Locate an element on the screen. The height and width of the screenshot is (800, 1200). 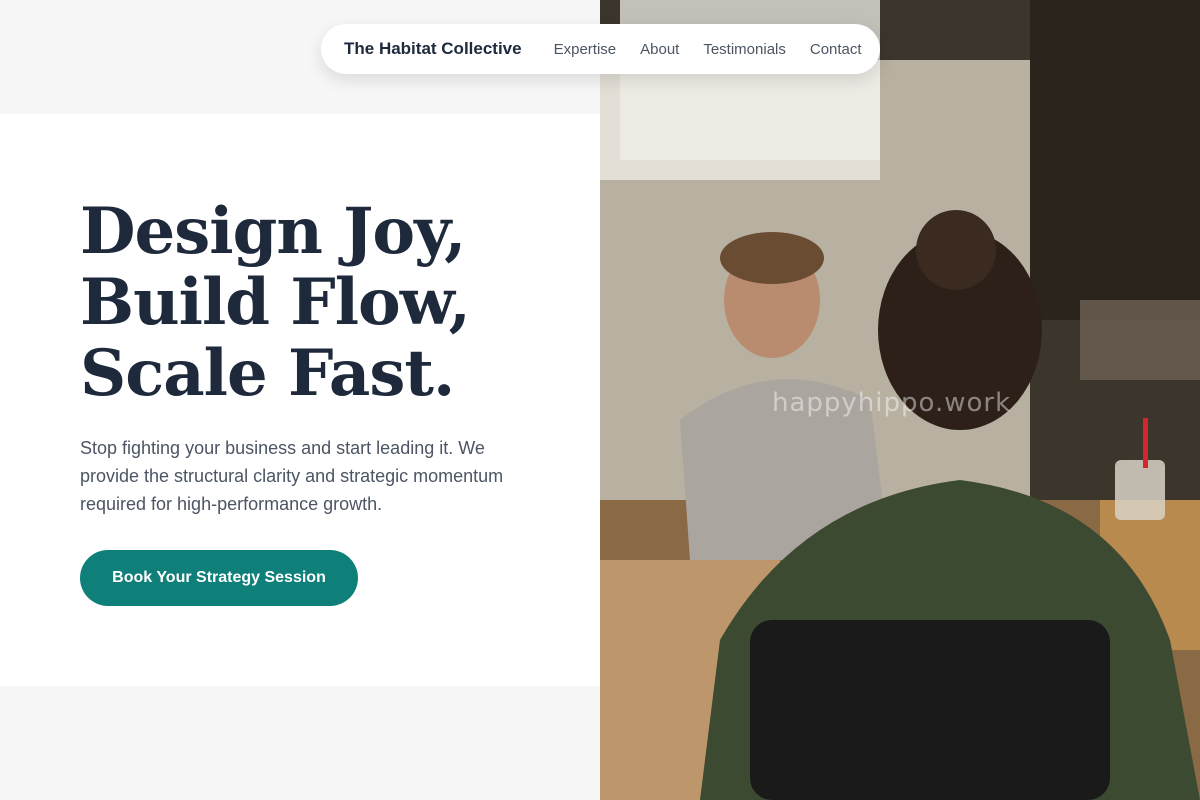
nav-link-contact: Contact is located at coordinates (836, 49).